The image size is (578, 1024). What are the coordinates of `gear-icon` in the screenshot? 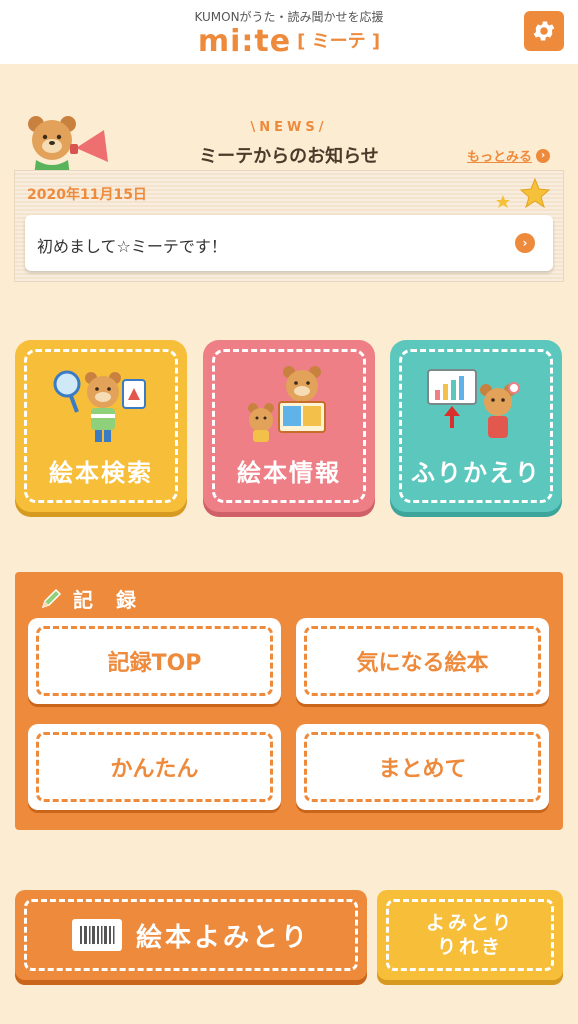 It's located at (544, 31).